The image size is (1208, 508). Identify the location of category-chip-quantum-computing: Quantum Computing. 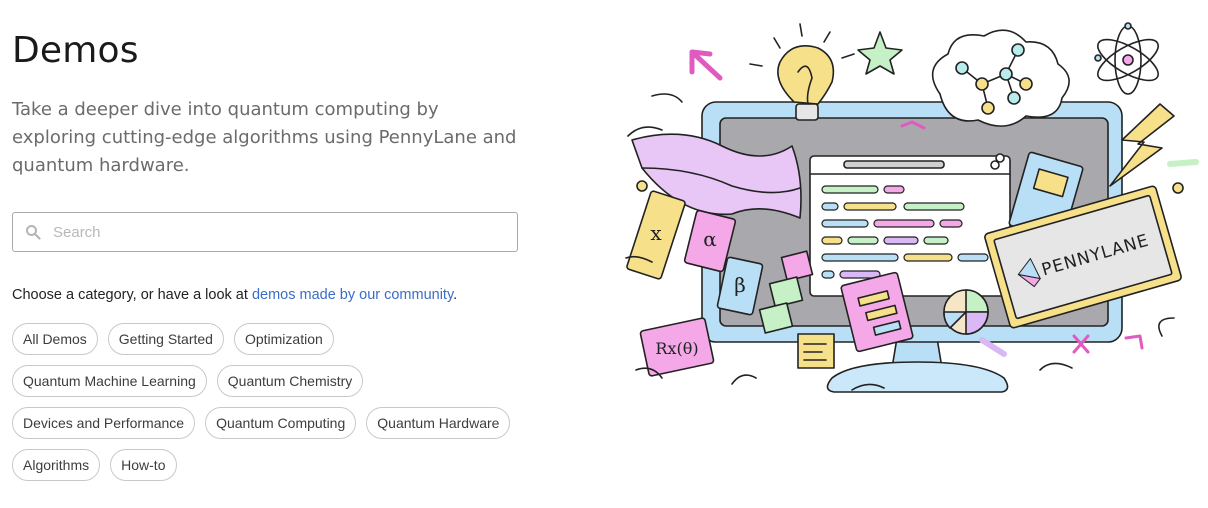
(281, 423).